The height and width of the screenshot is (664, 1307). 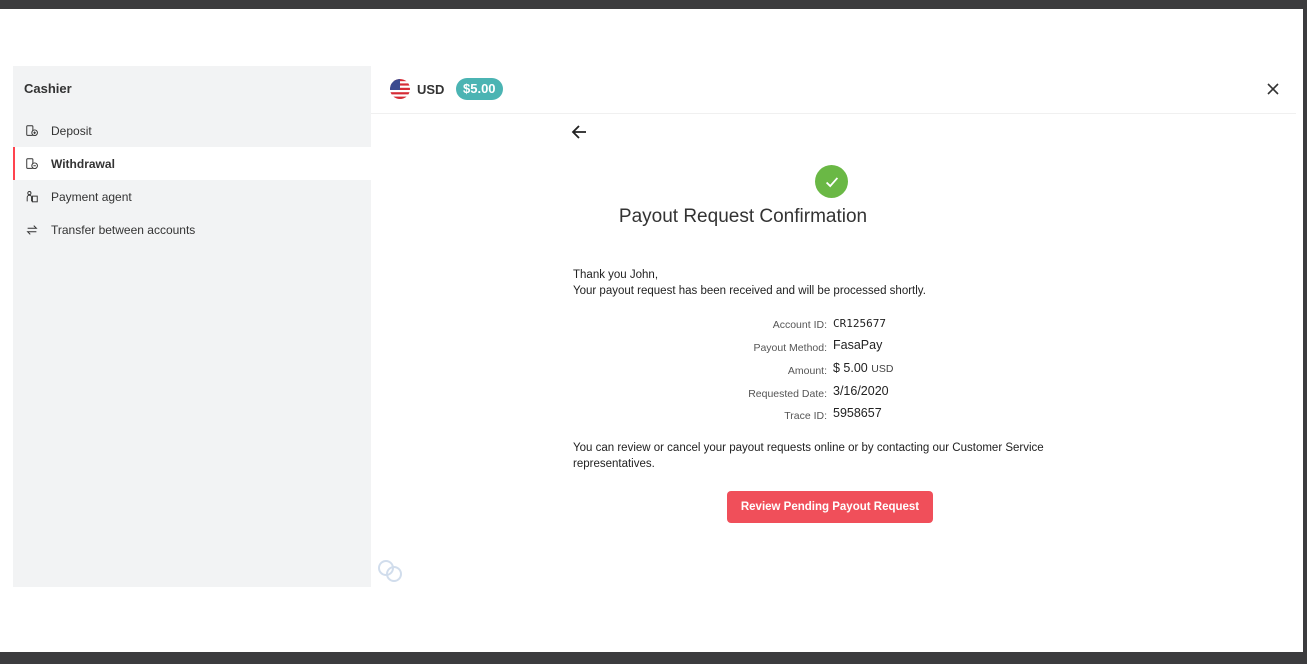 I want to click on sidebar-item-label: Deposit, so click(x=71, y=130).